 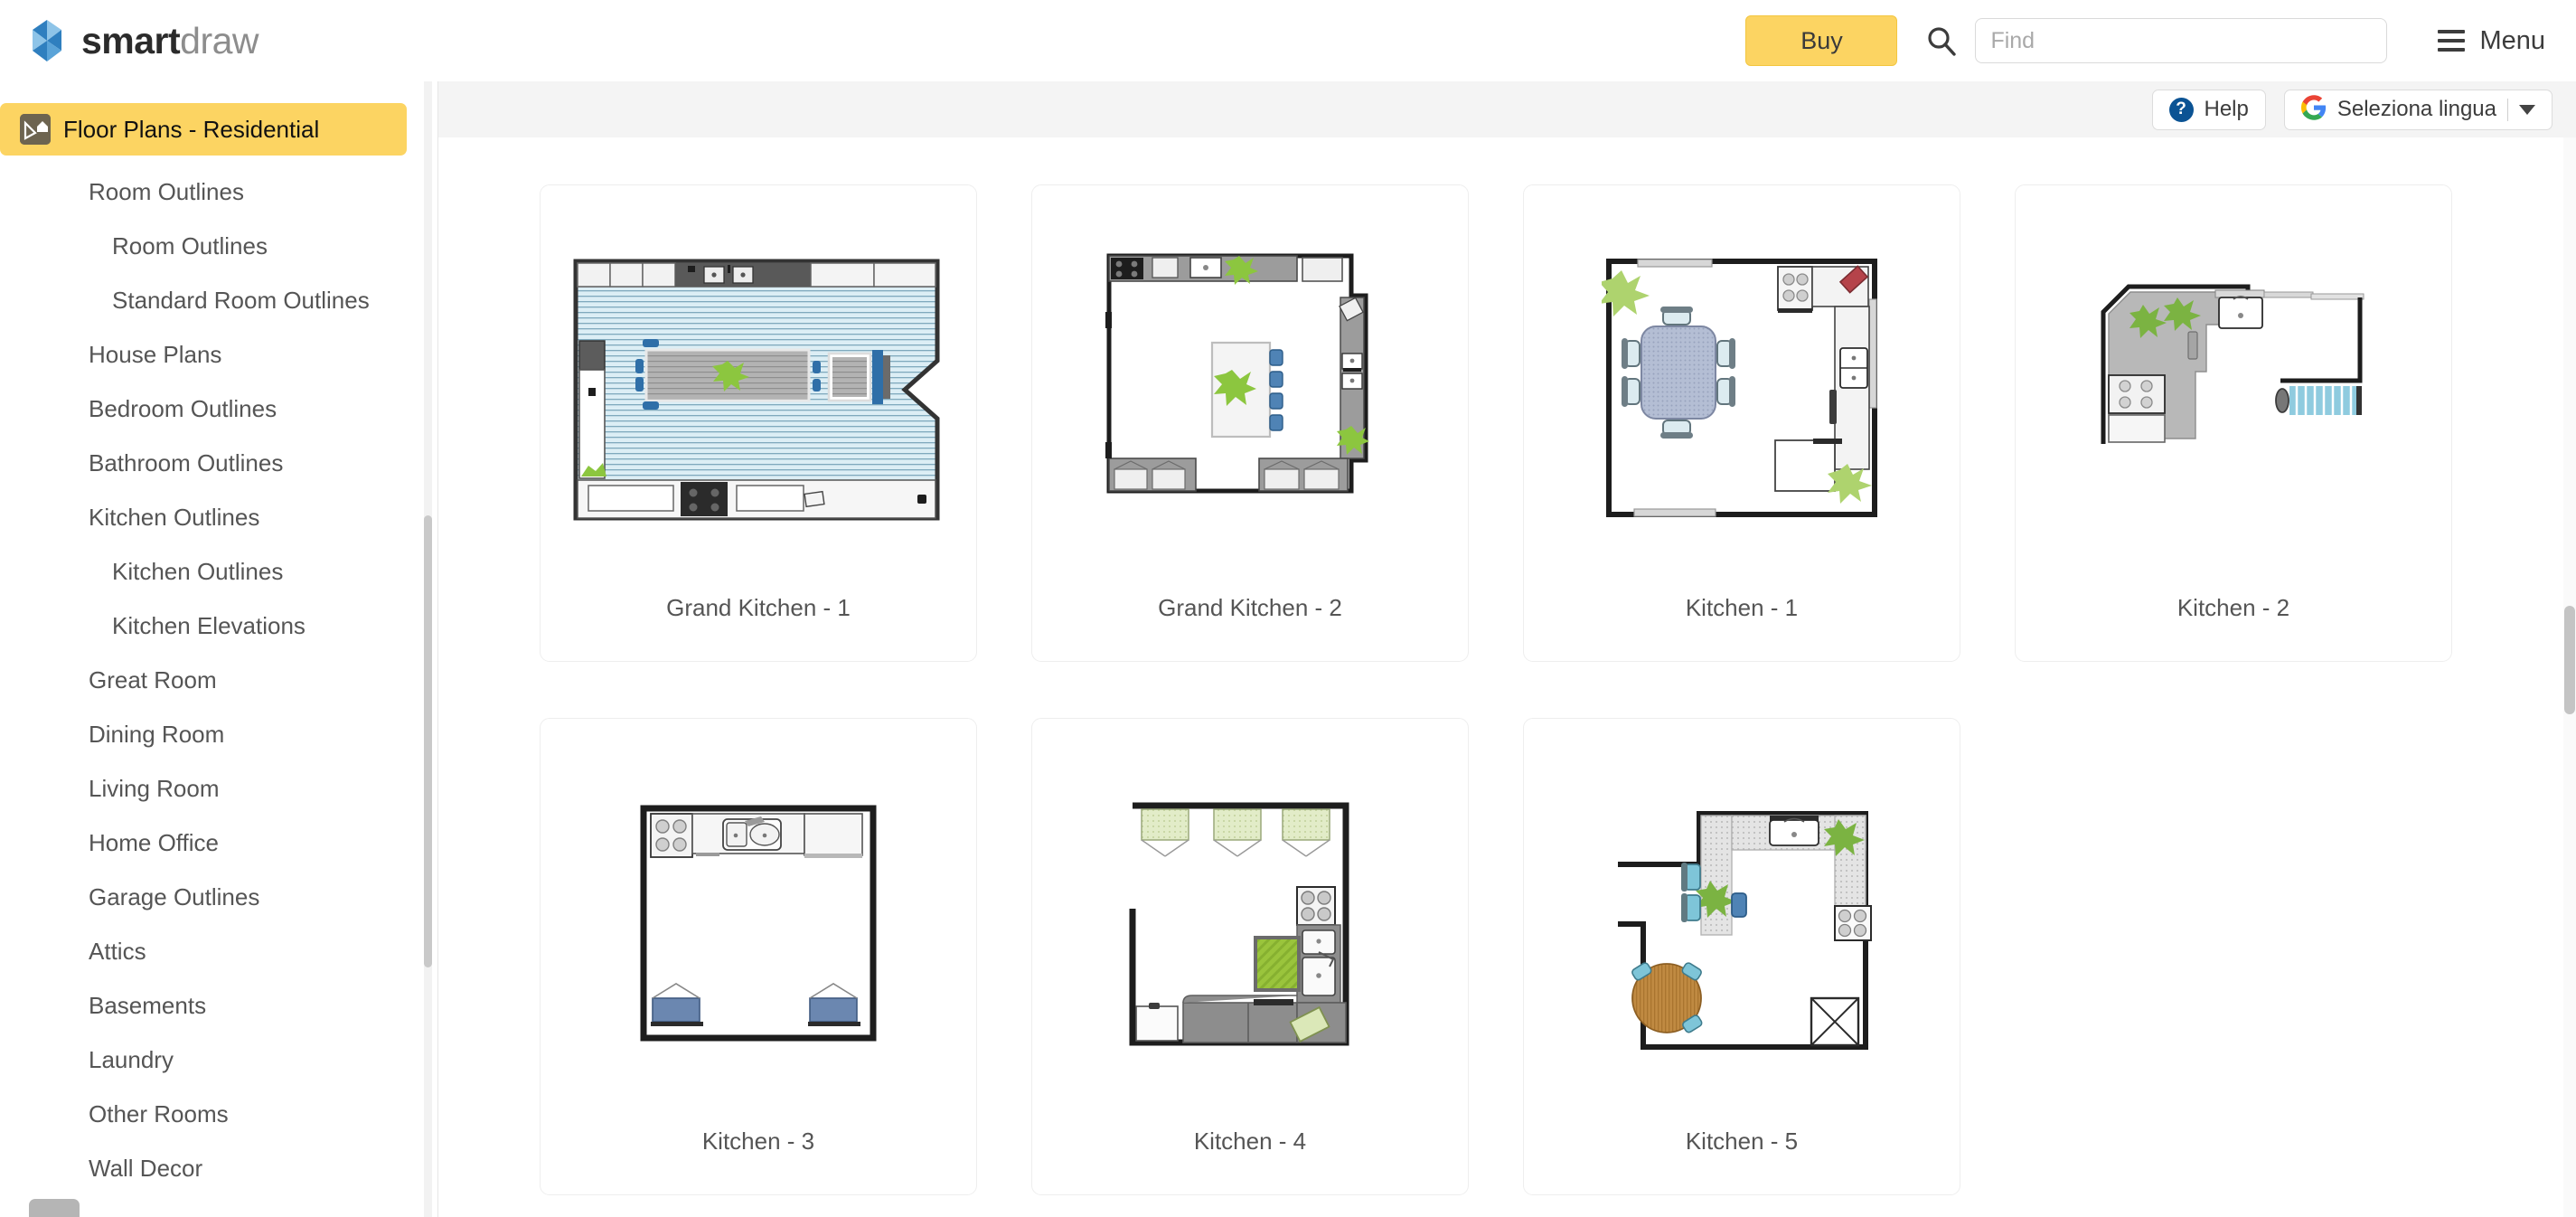 I want to click on sidebar-item-label: Laundry, so click(x=131, y=1059).